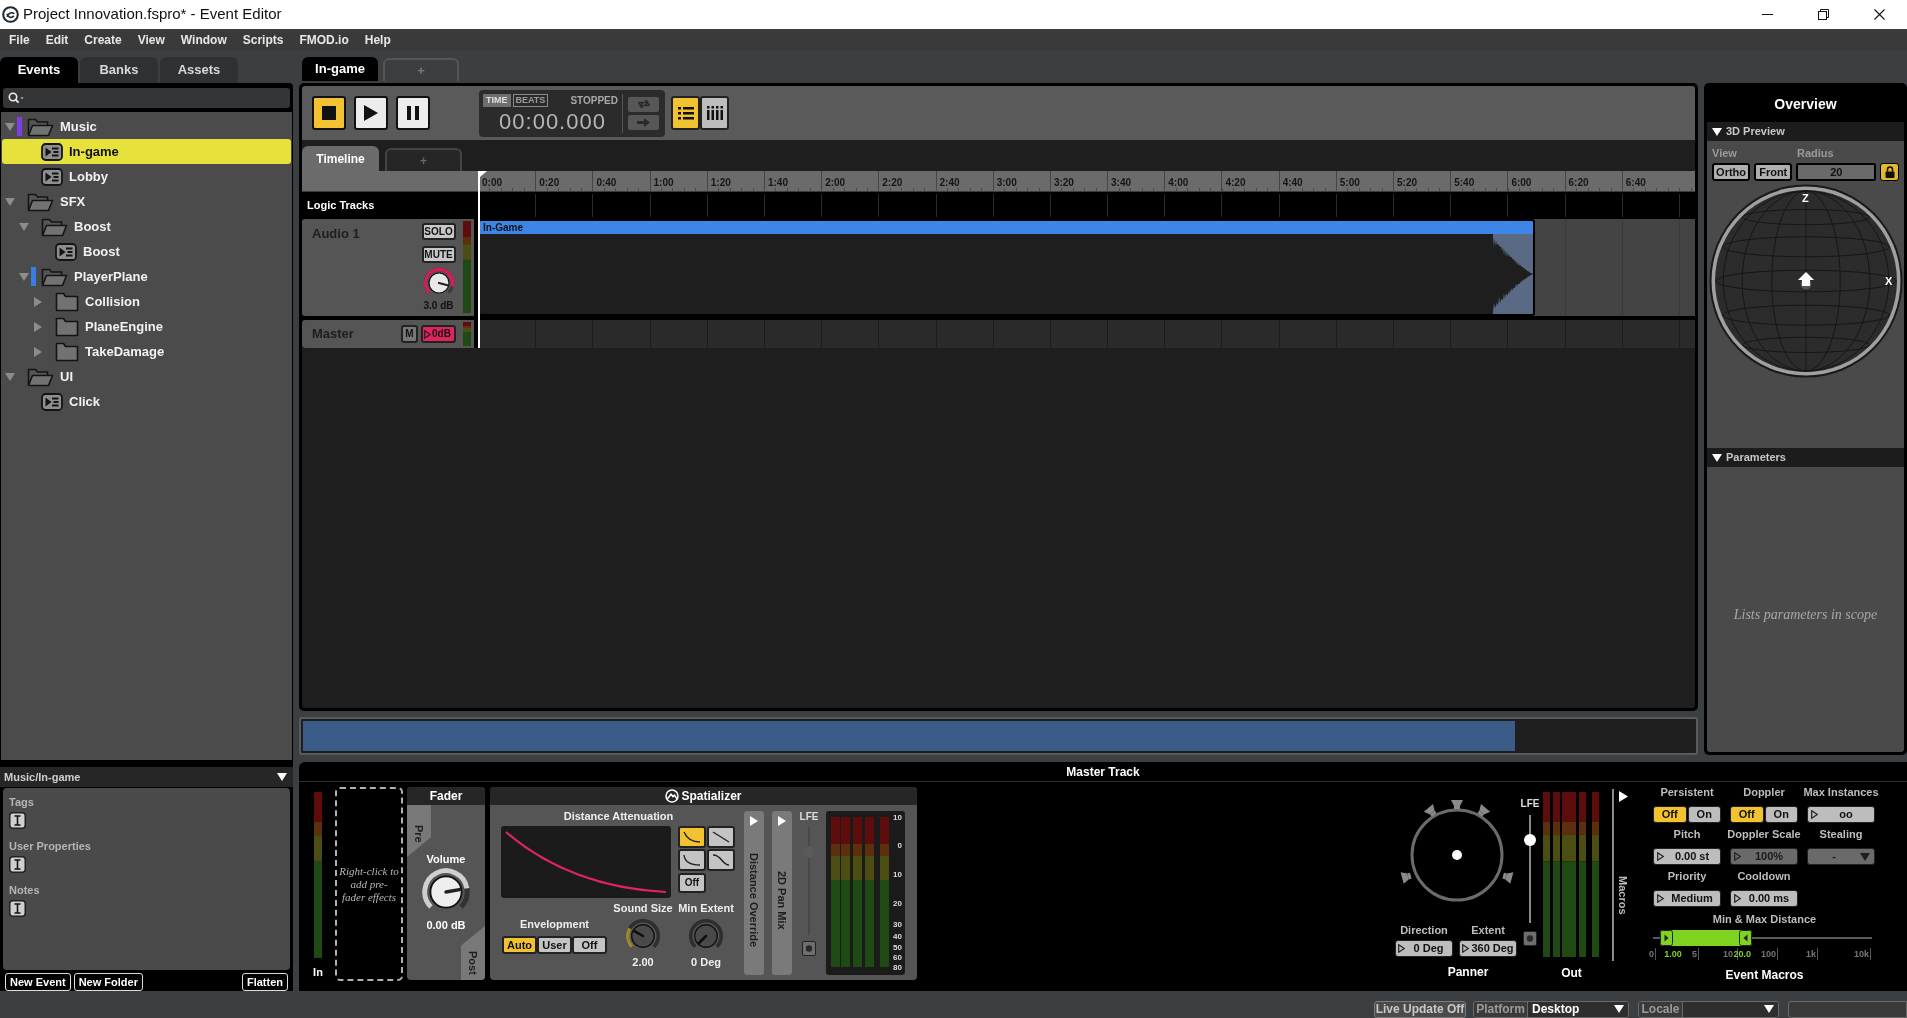  What do you see at coordinates (754, 893) in the screenshot?
I see `section-tab: Distance Override` at bounding box center [754, 893].